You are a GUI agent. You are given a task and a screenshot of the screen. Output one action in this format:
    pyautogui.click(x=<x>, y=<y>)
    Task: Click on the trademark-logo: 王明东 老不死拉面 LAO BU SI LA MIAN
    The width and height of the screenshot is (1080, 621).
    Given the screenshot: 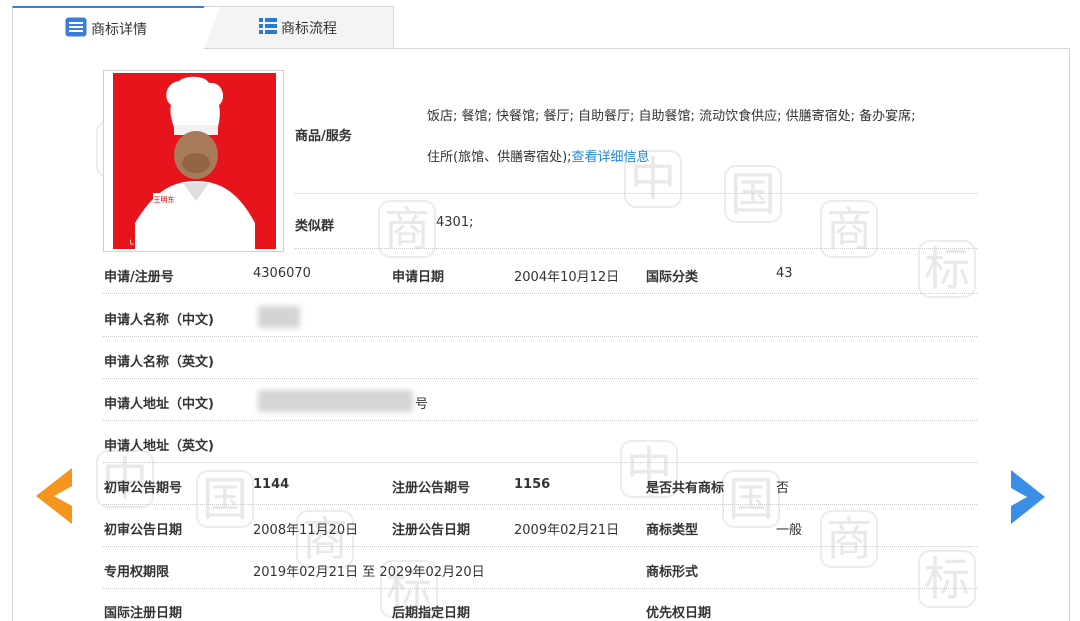 What is the action you would take?
    pyautogui.click(x=194, y=161)
    